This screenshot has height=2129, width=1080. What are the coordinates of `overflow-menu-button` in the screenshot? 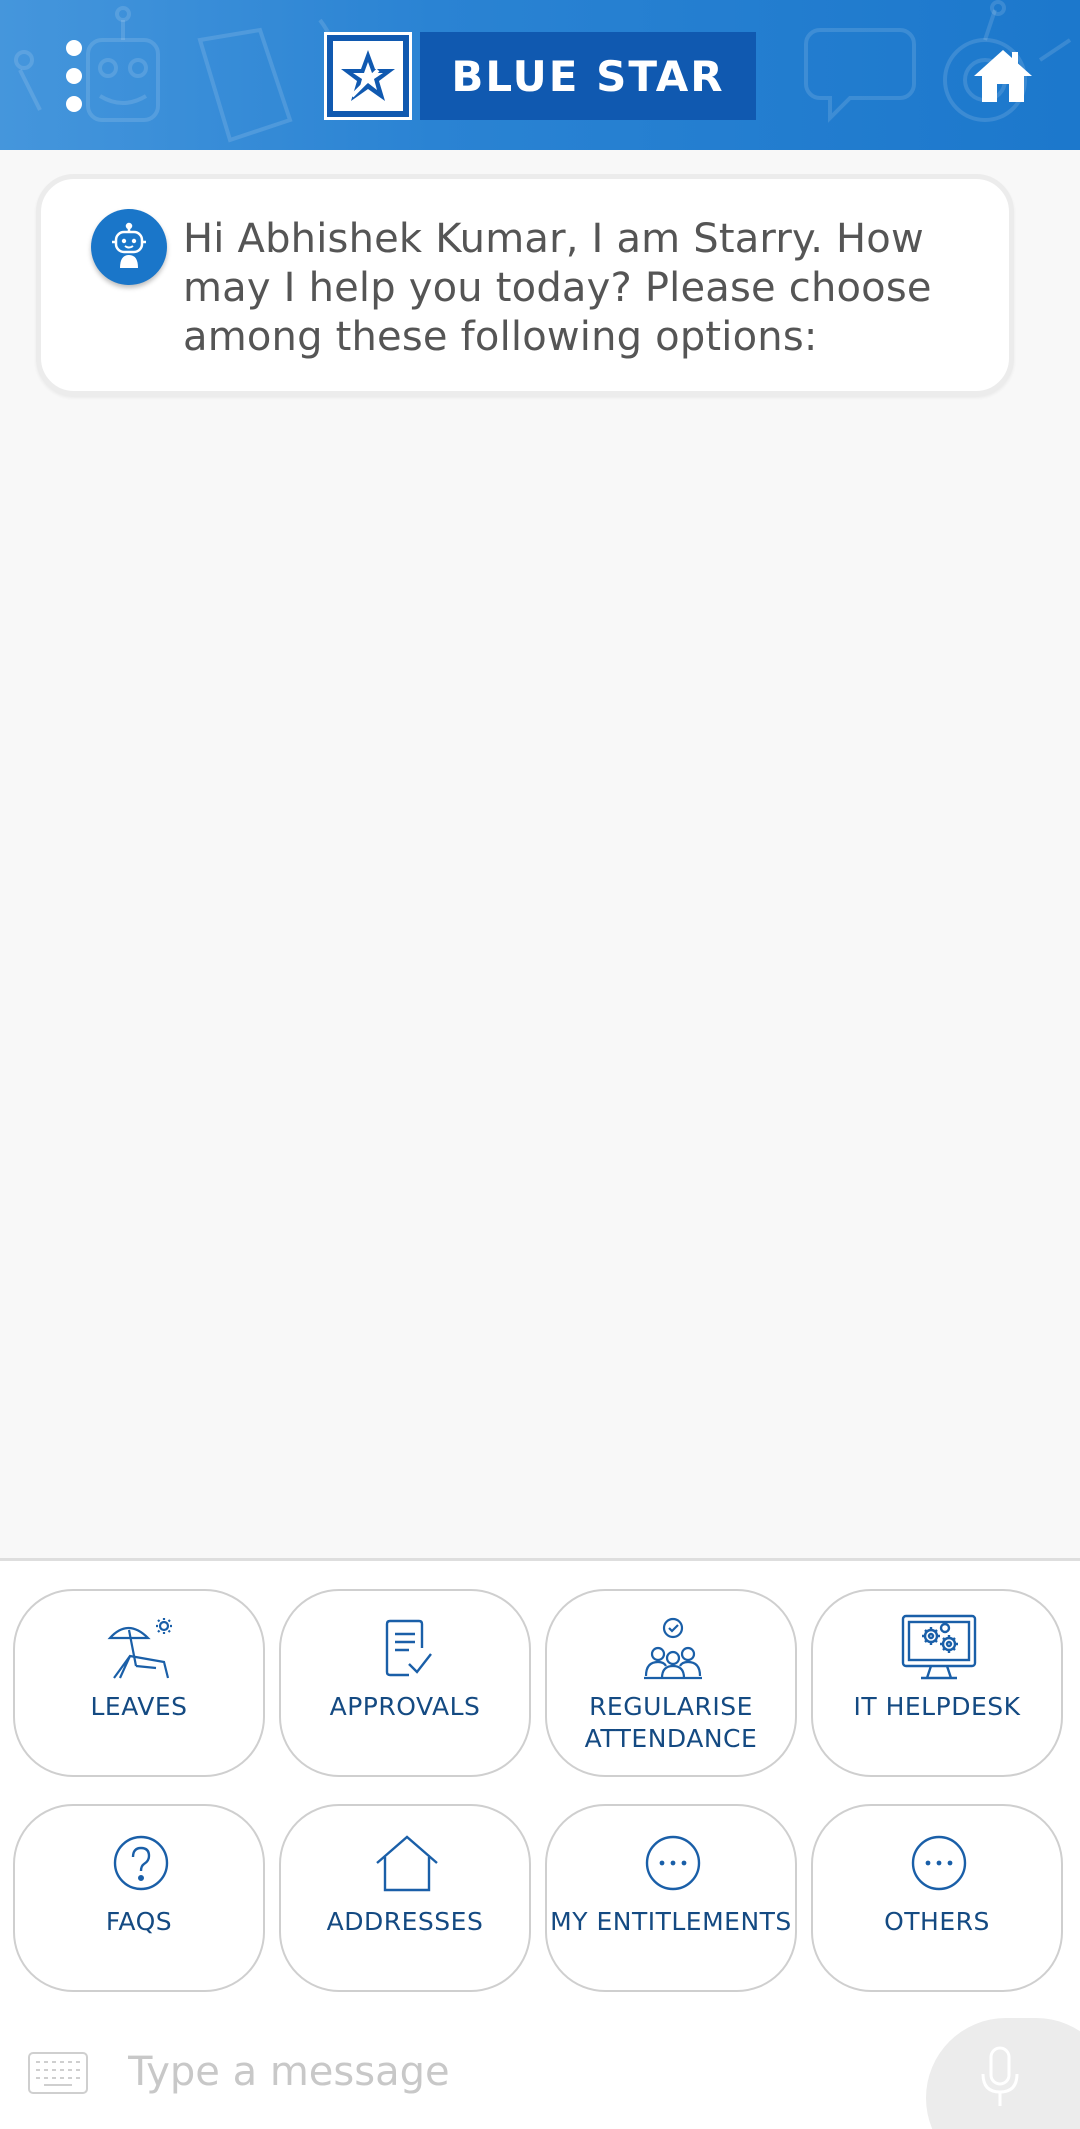 It's located at (74, 76).